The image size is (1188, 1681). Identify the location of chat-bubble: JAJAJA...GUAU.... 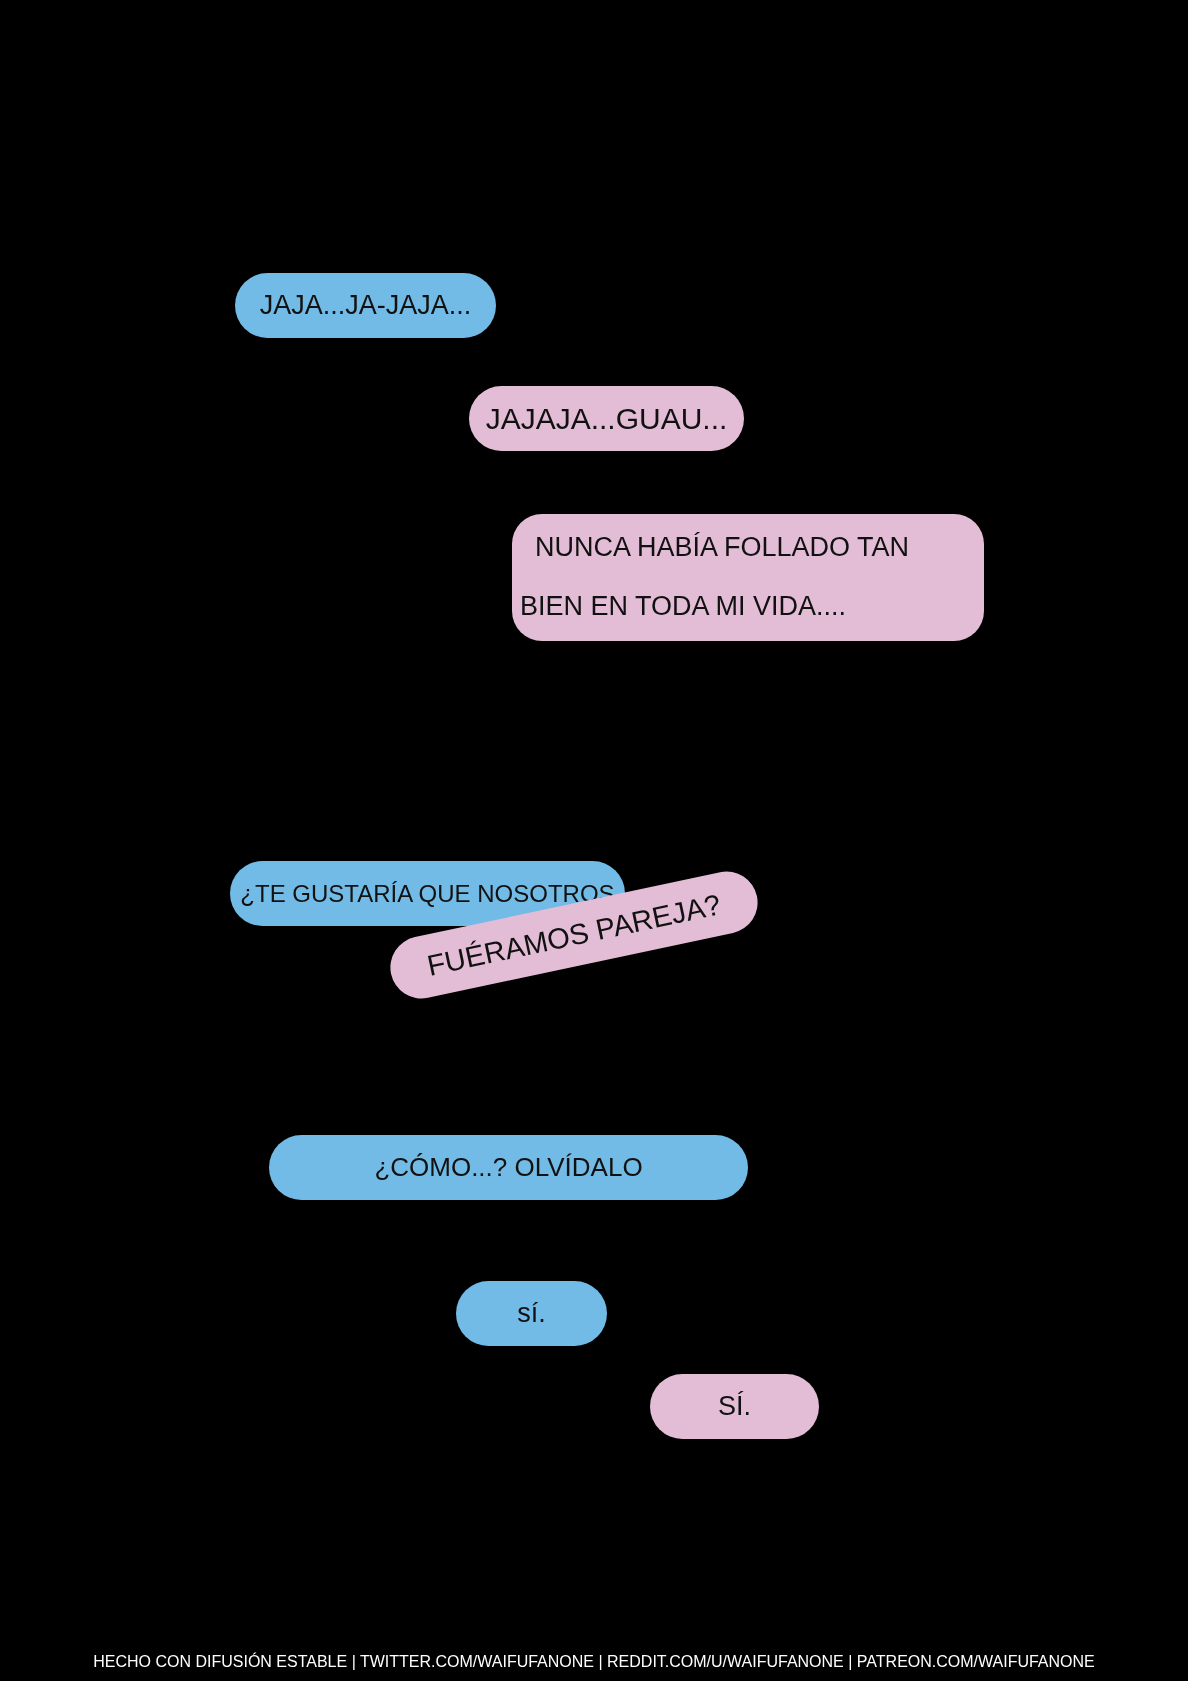
(606, 418).